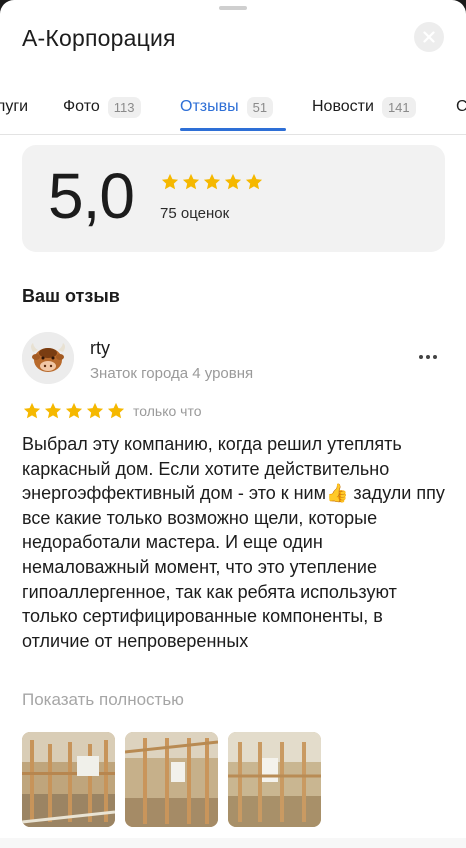 Image resolution: width=466 pixels, height=848 pixels. I want to click on review-time: только что, so click(167, 411).